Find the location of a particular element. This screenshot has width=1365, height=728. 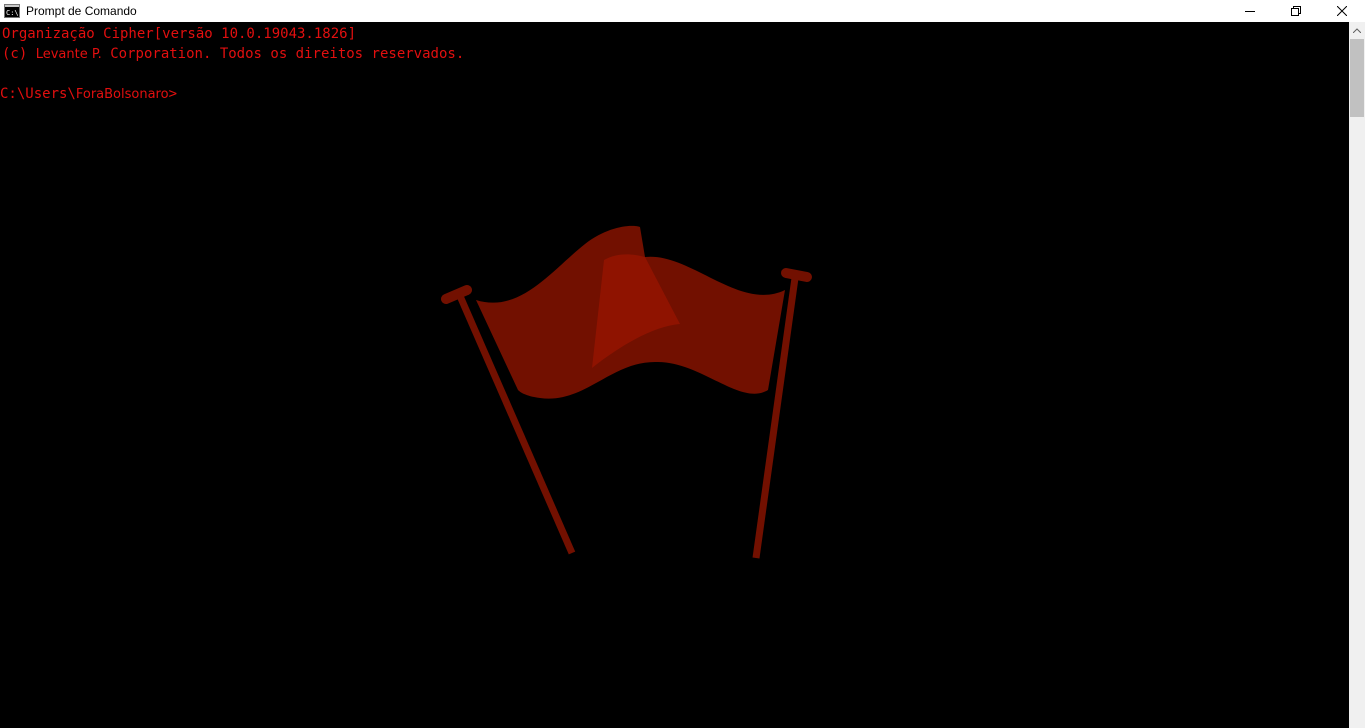

minimize-icon is located at coordinates (1250, 11).